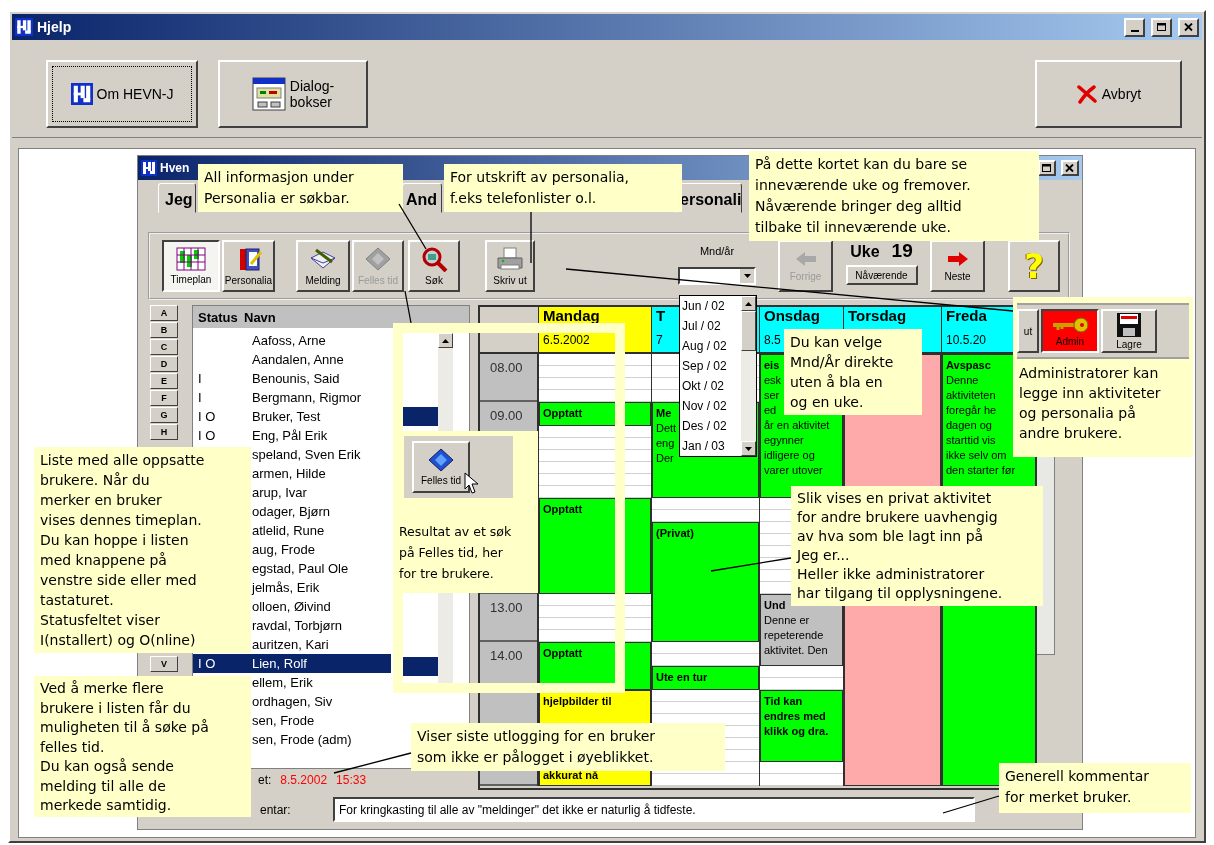 The image size is (1214, 845). What do you see at coordinates (775, 605) in the screenshot?
I see `event-title: Und` at bounding box center [775, 605].